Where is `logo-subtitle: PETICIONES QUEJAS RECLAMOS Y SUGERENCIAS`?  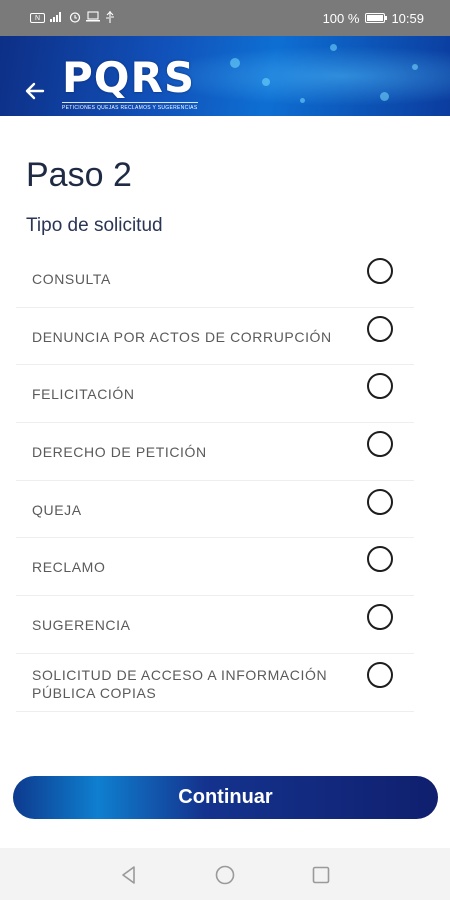
logo-subtitle: PETICIONES QUEJAS RECLAMOS Y SUGERENCIAS is located at coordinates (130, 108).